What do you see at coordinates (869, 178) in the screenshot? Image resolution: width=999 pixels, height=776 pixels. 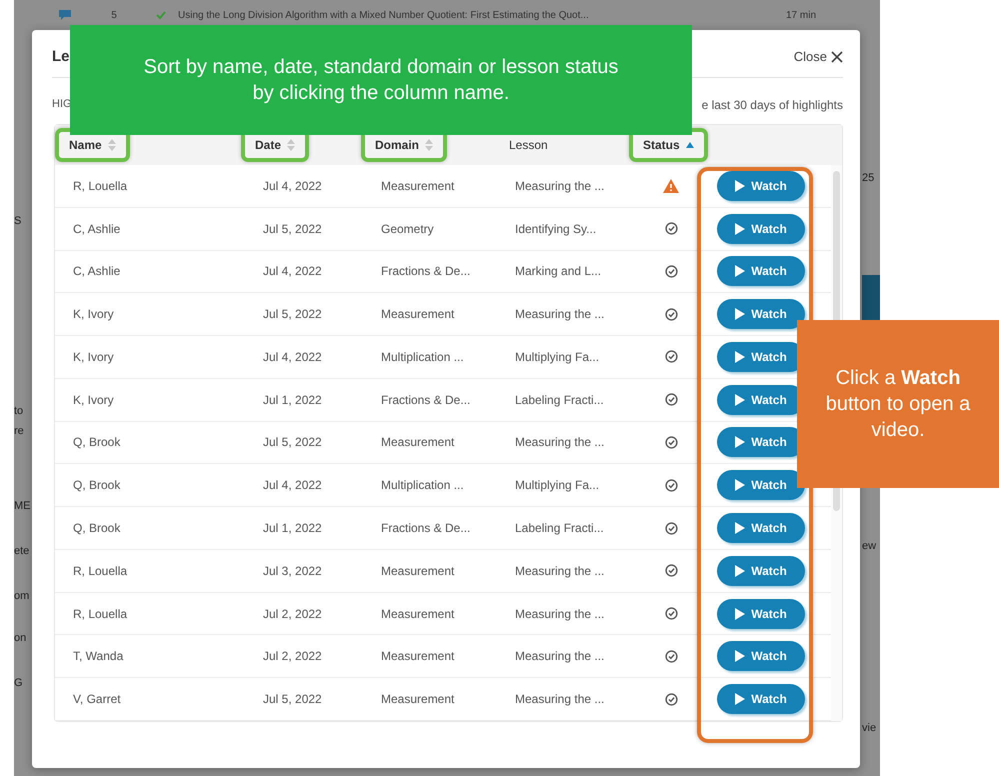 I see `background-text: 25` at bounding box center [869, 178].